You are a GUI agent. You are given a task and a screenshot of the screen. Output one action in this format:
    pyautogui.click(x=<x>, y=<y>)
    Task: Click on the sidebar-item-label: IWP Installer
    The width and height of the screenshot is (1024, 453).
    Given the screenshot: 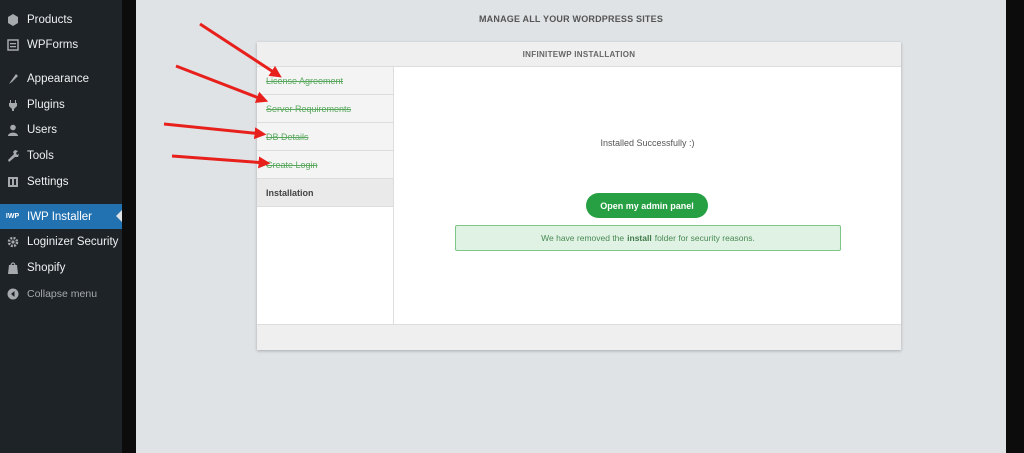 What is the action you would take?
    pyautogui.click(x=59, y=216)
    